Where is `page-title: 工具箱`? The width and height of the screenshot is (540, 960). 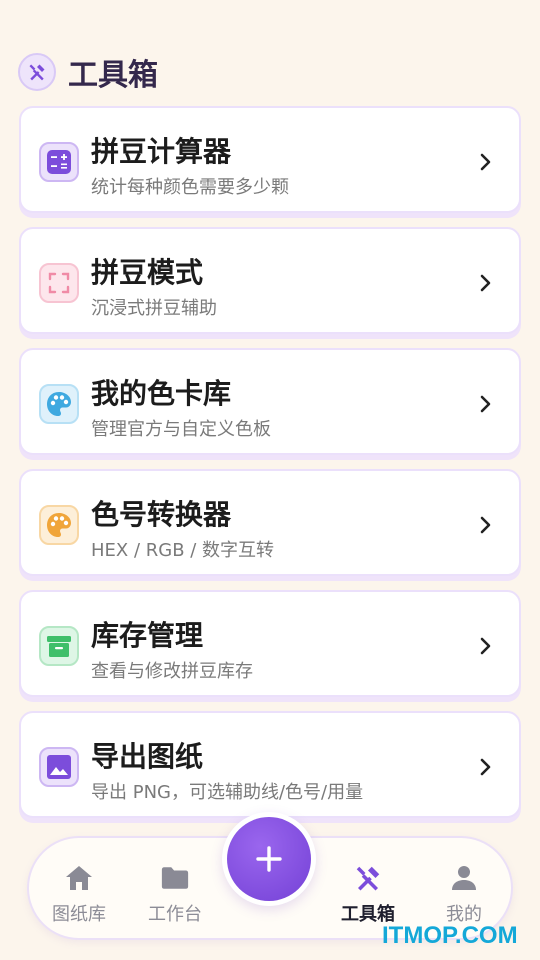 page-title: 工具箱 is located at coordinates (113, 75).